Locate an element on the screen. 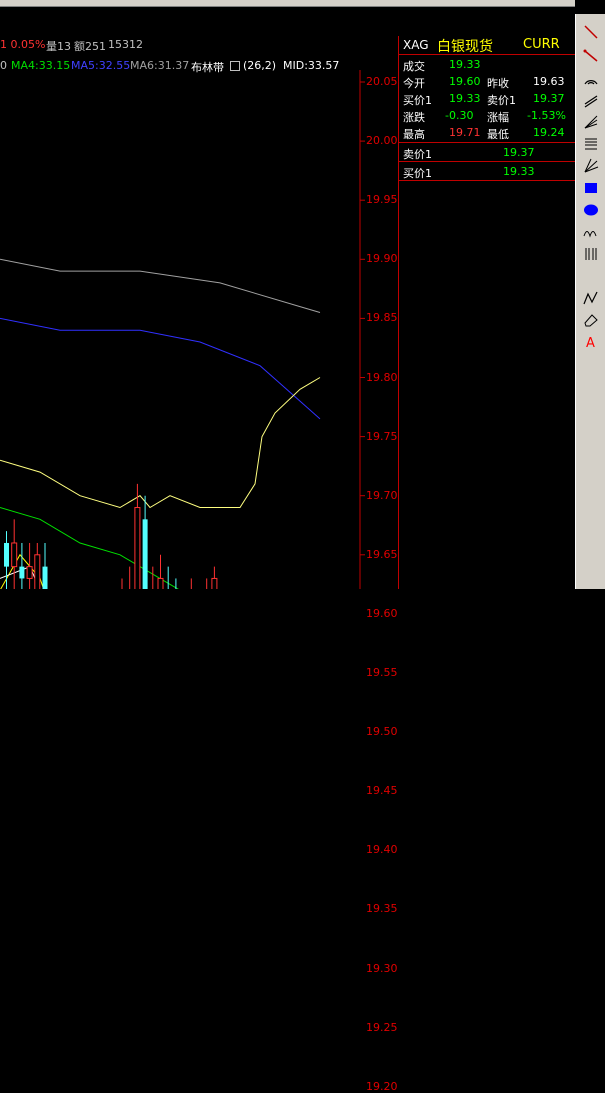  ask1-label: 卖价1 is located at coordinates (501, 100).